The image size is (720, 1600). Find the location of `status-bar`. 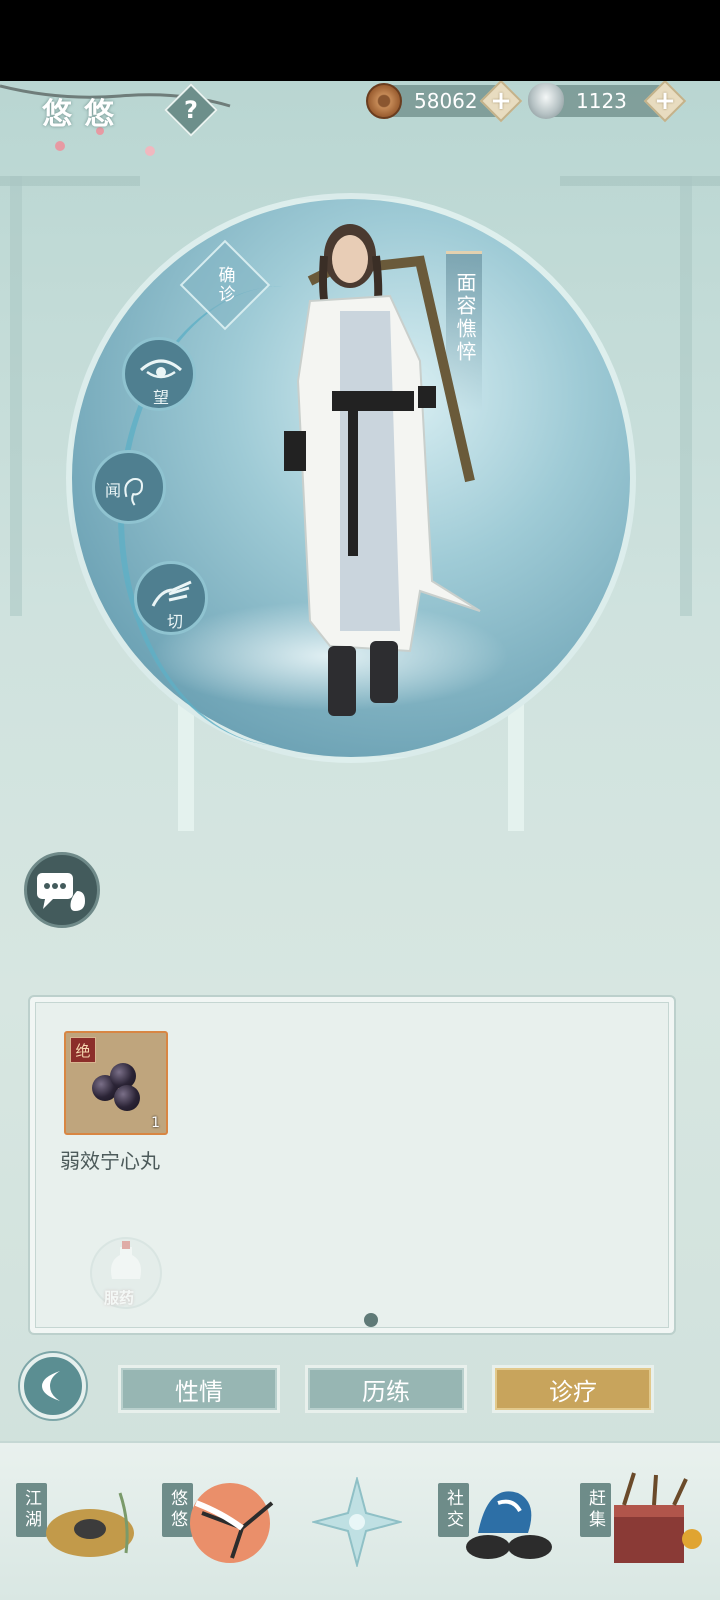

status-bar is located at coordinates (360, 40).